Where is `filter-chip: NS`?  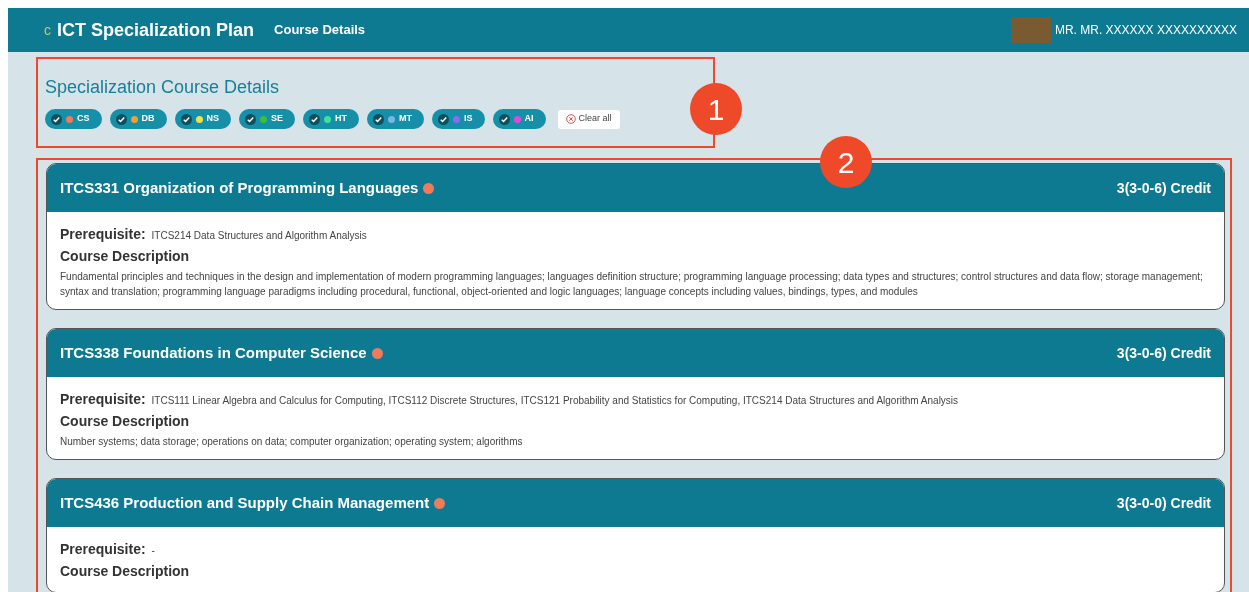
filter-chip: NS is located at coordinates (203, 119).